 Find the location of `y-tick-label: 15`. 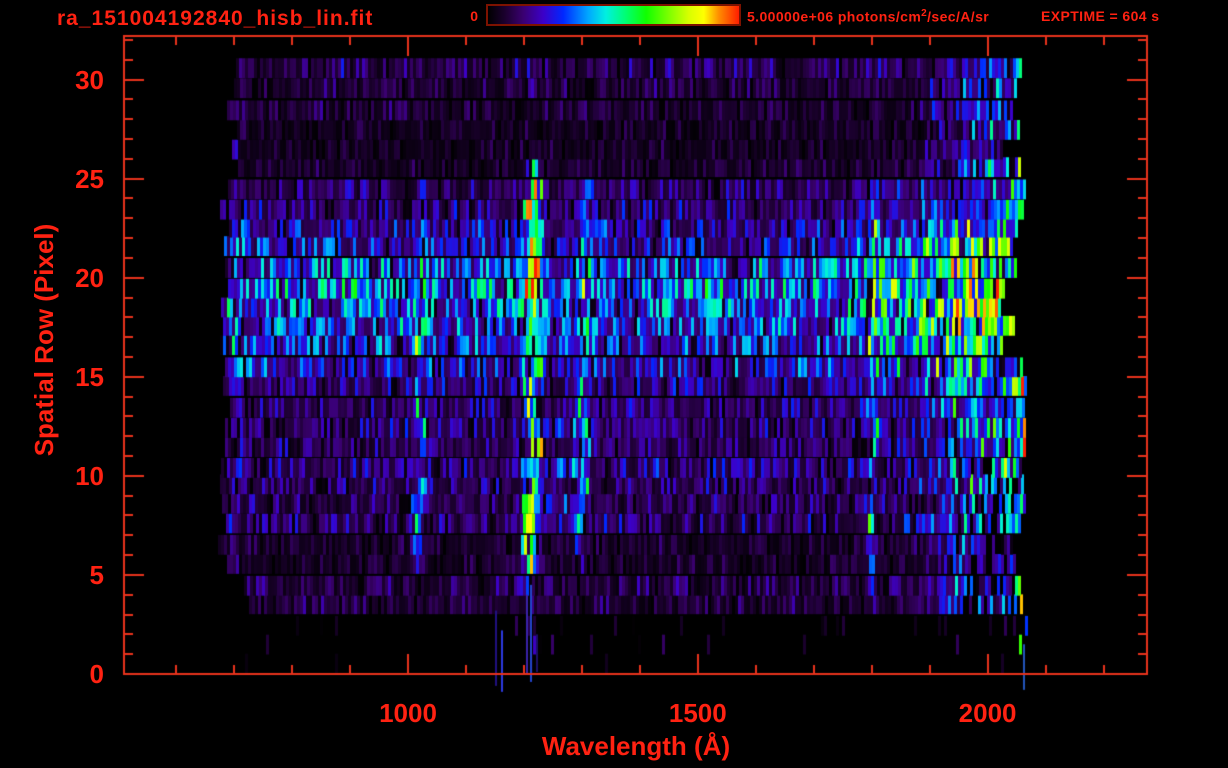

y-tick-label: 15 is located at coordinates (89, 376).